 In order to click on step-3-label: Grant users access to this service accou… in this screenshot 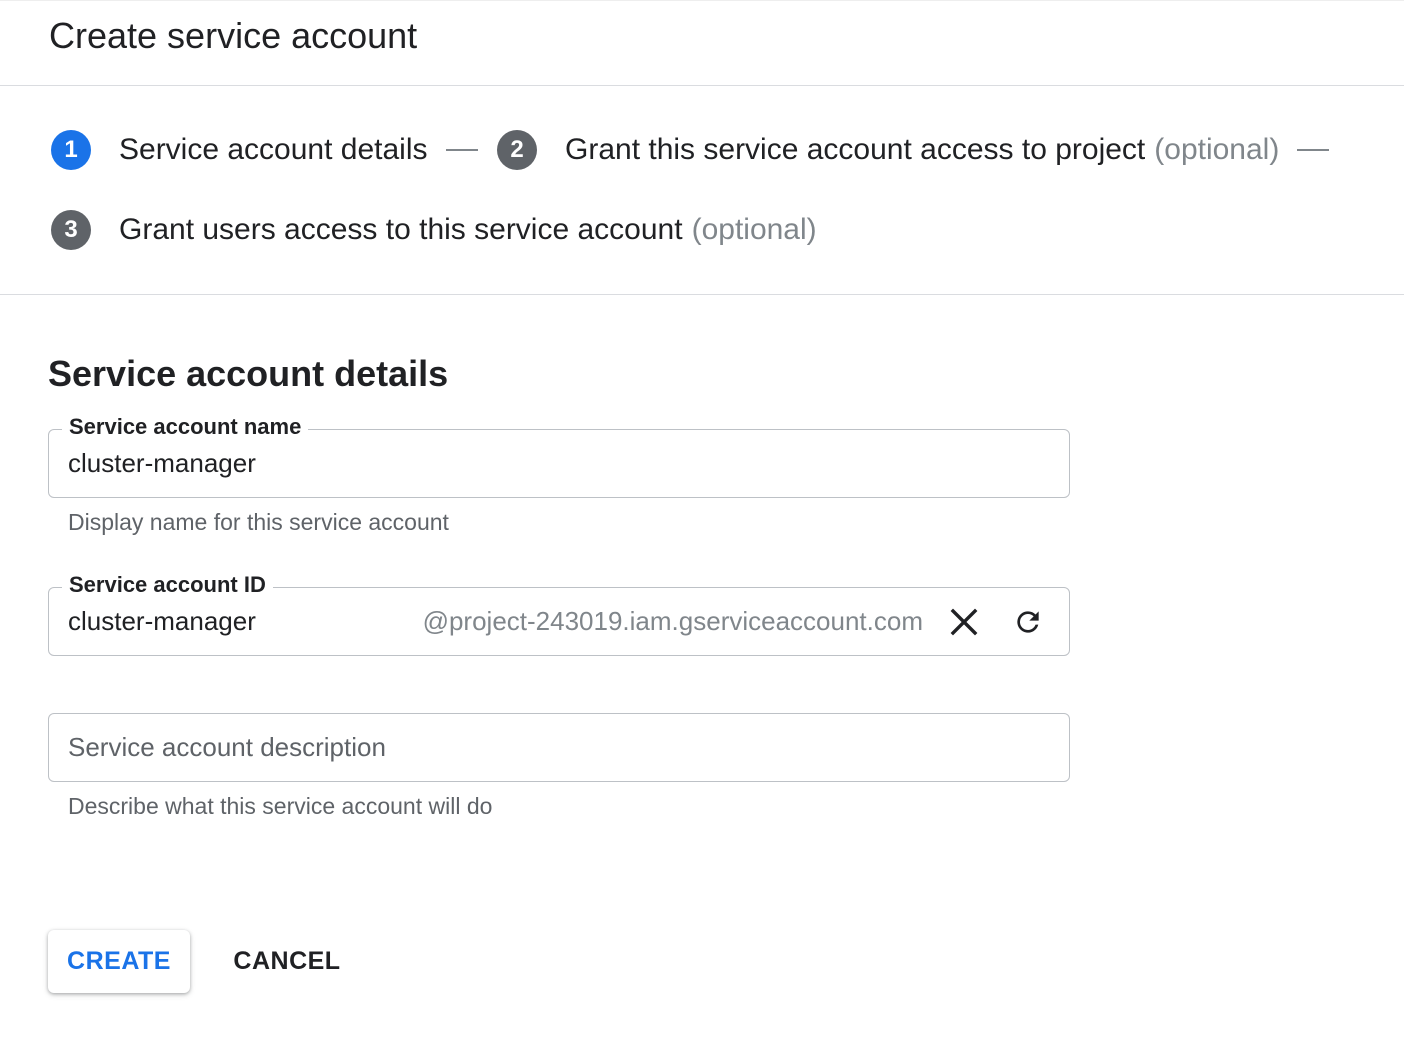, I will do `click(401, 229)`.